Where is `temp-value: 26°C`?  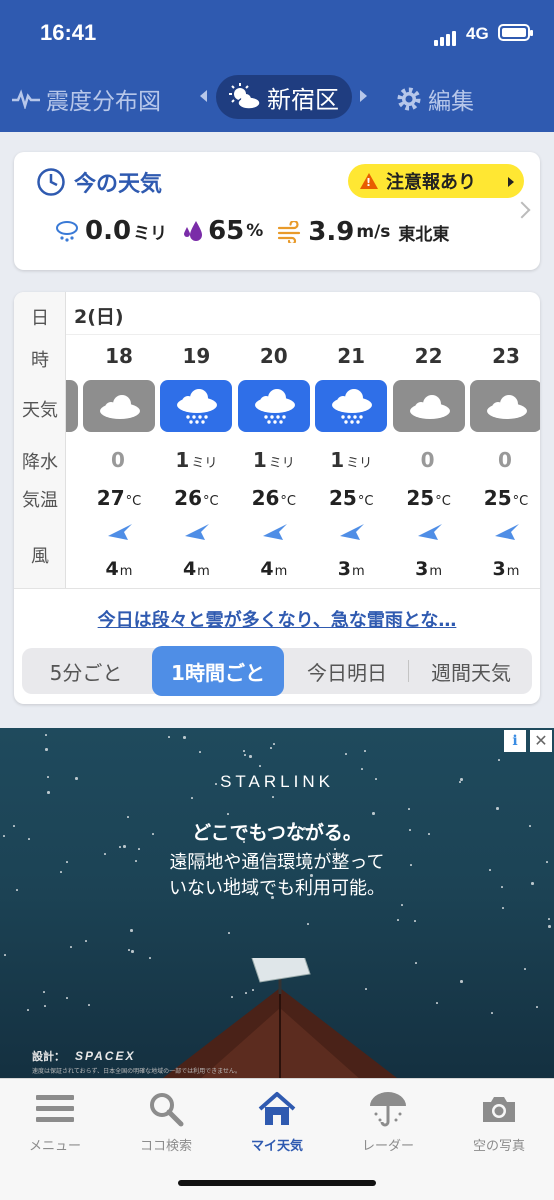 temp-value: 26°C is located at coordinates (273, 498).